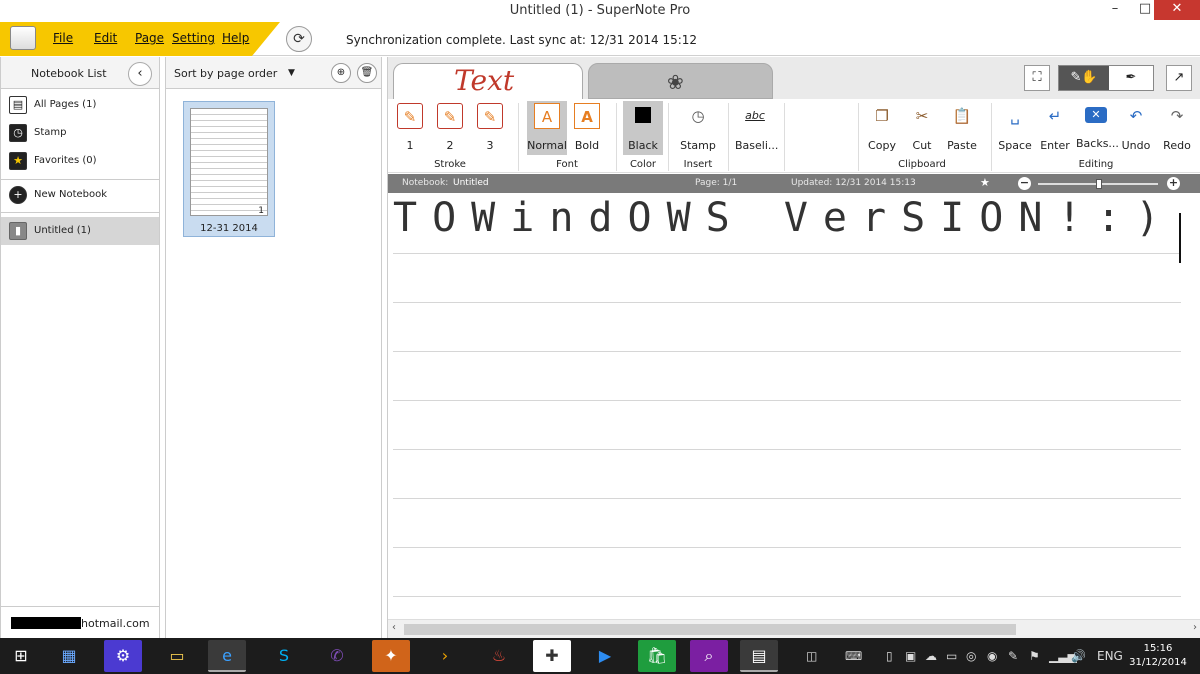 The image size is (1200, 674). I want to click on popout-button: ↗, so click(1179, 78).